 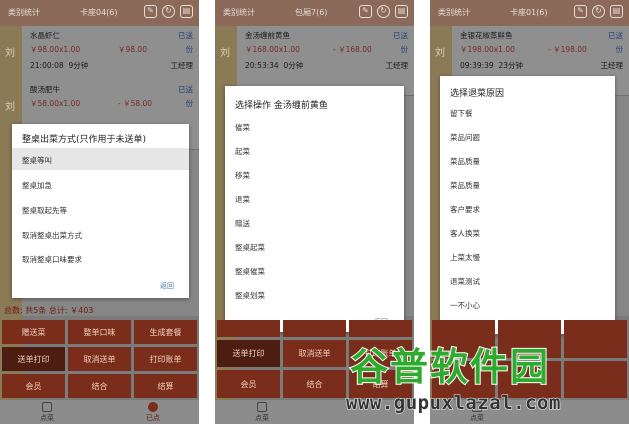 I want to click on dialog-option: 移菜, so click(x=242, y=175).